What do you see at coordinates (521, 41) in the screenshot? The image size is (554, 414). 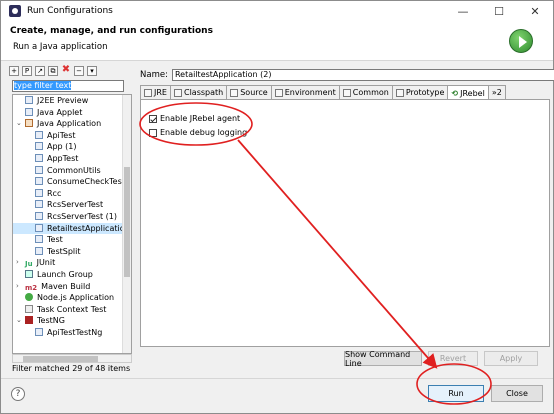 I see `run-large-icon` at bounding box center [521, 41].